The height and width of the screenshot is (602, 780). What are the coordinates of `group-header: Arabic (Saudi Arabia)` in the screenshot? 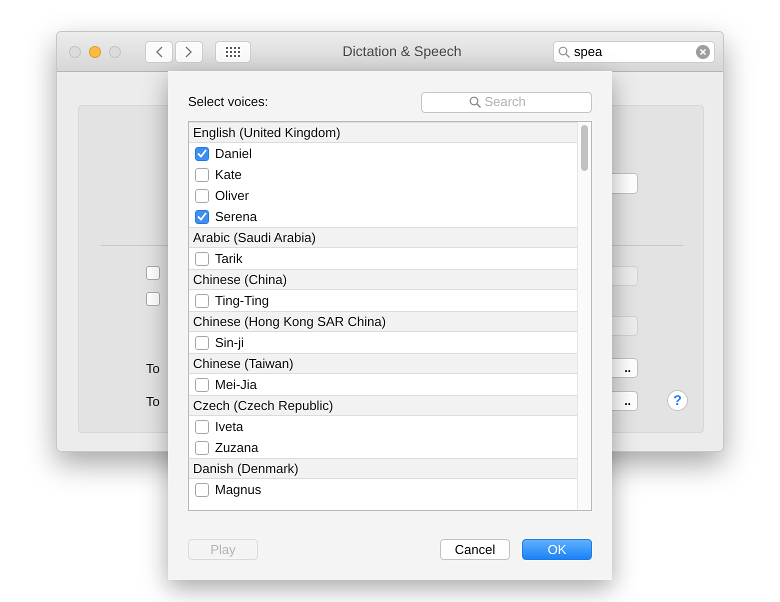 It's located at (383, 237).